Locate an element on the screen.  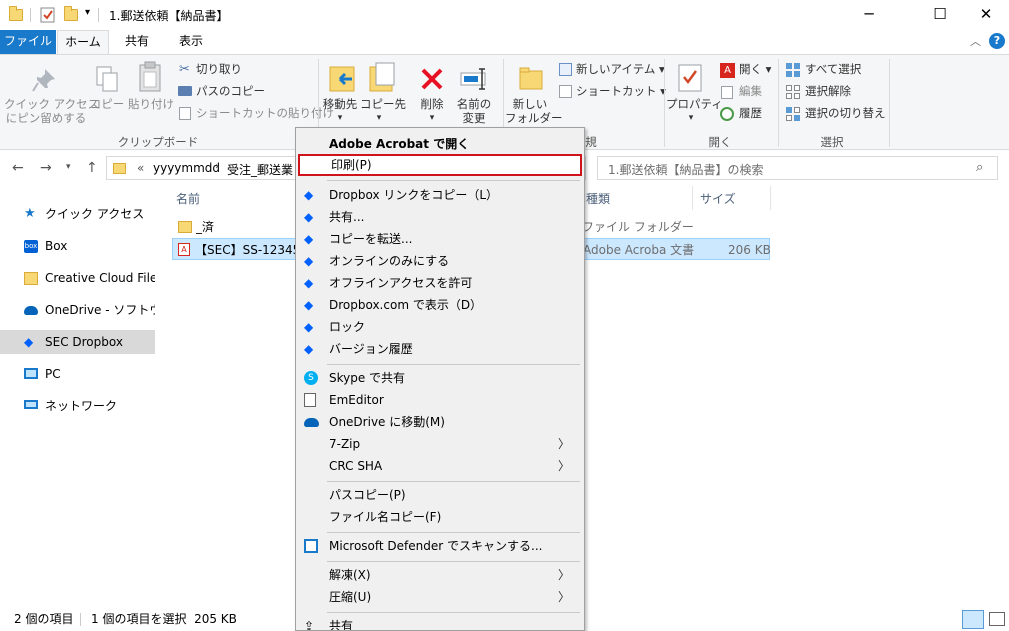
new-folder-button: 新しい フォルダー is located at coordinates (534, 111).